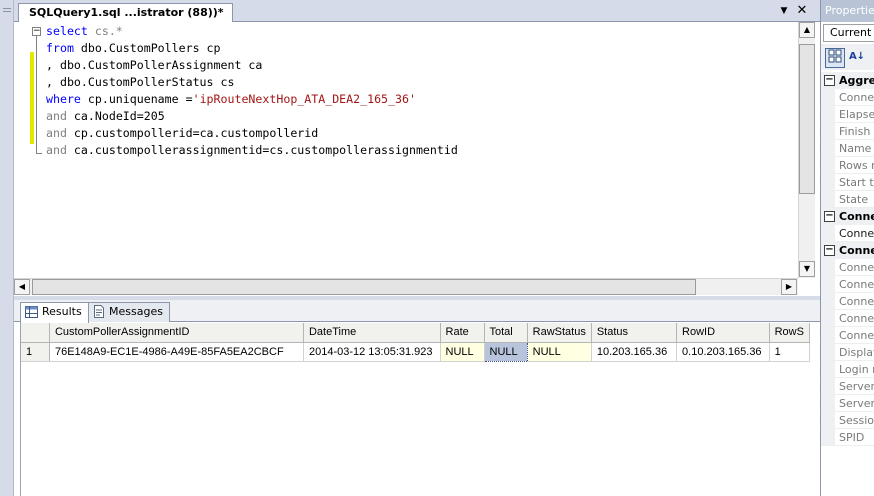  What do you see at coordinates (784, 11) in the screenshot?
I see `tab-dropdown-icon: ▼` at bounding box center [784, 11].